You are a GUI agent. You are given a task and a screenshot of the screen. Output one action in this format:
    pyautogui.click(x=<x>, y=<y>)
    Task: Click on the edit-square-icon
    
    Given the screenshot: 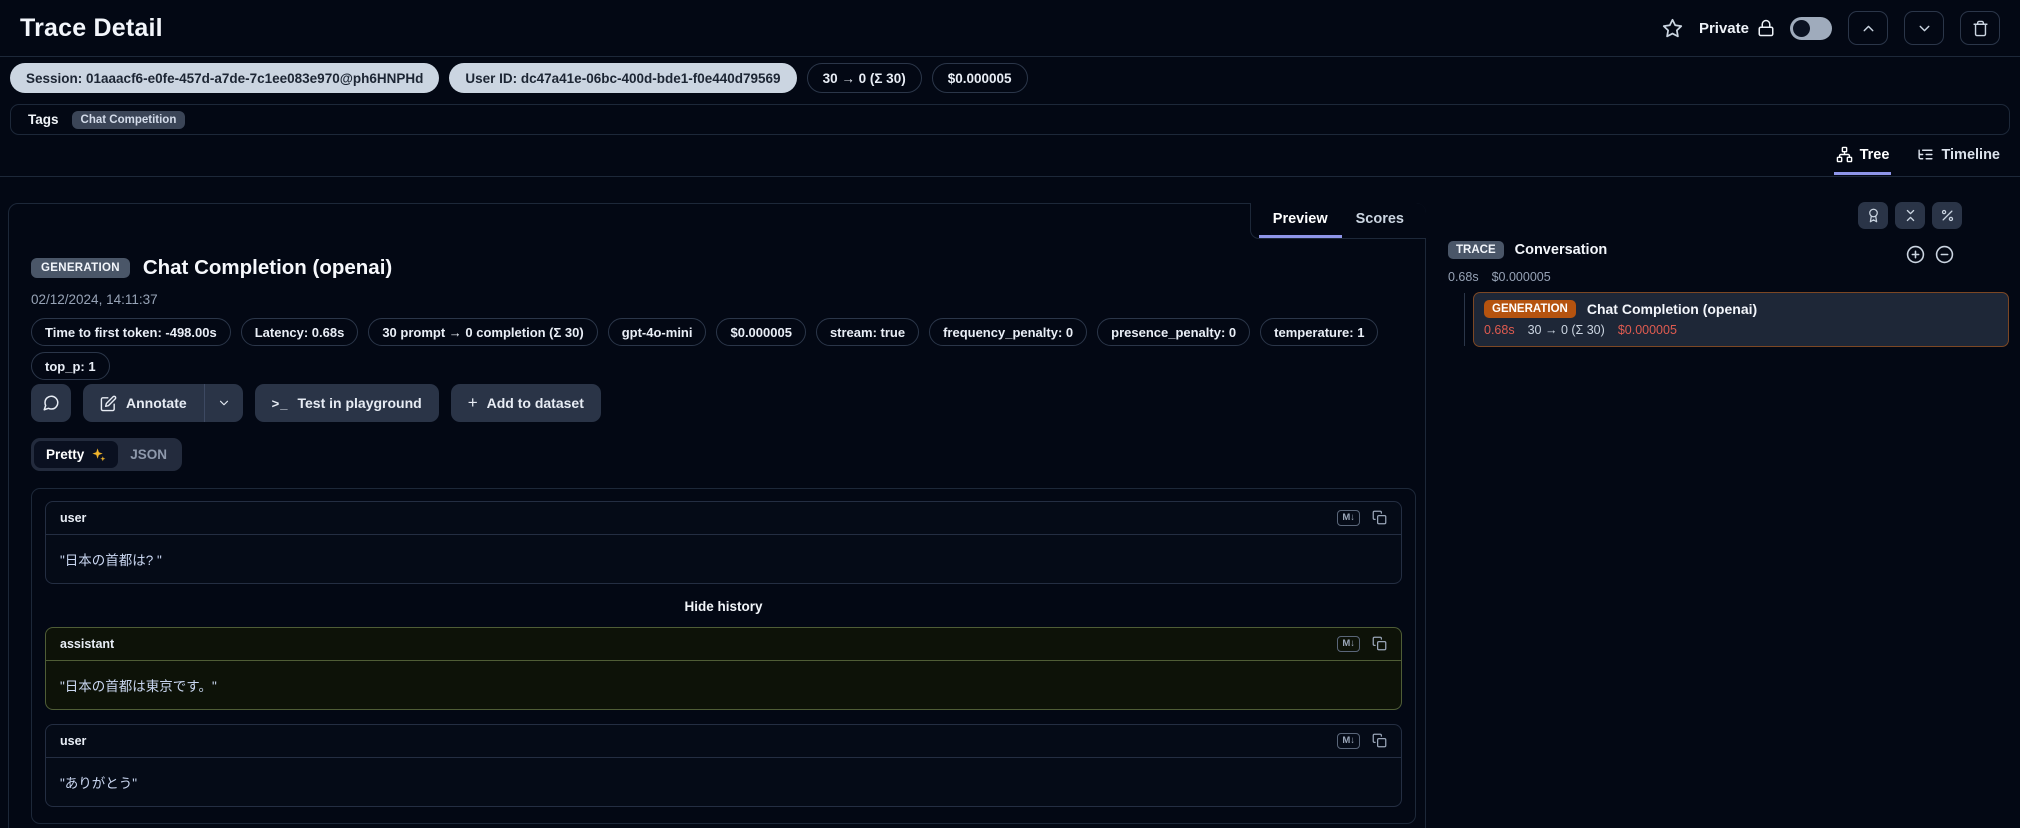 What is the action you would take?
    pyautogui.click(x=108, y=403)
    